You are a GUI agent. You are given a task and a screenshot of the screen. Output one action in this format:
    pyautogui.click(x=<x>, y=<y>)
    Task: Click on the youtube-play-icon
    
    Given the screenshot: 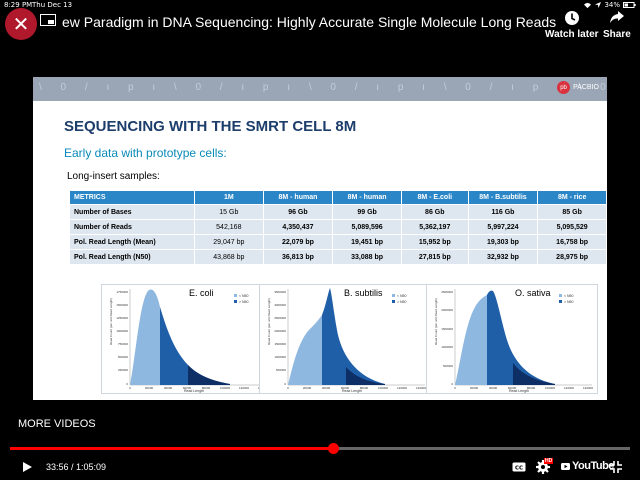 What is the action you would take?
    pyautogui.click(x=565, y=466)
    